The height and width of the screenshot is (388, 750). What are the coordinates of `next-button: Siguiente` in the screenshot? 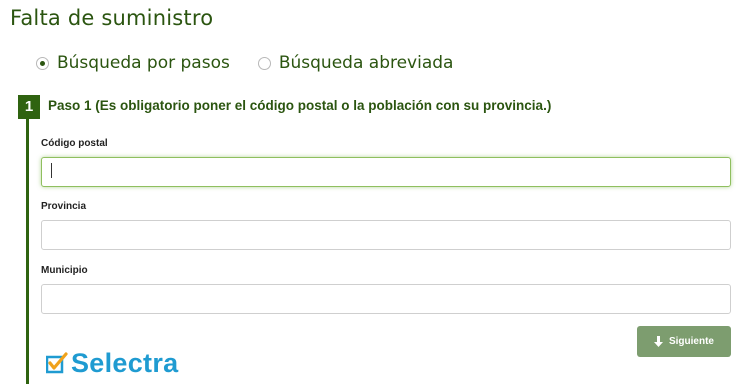 It's located at (684, 341).